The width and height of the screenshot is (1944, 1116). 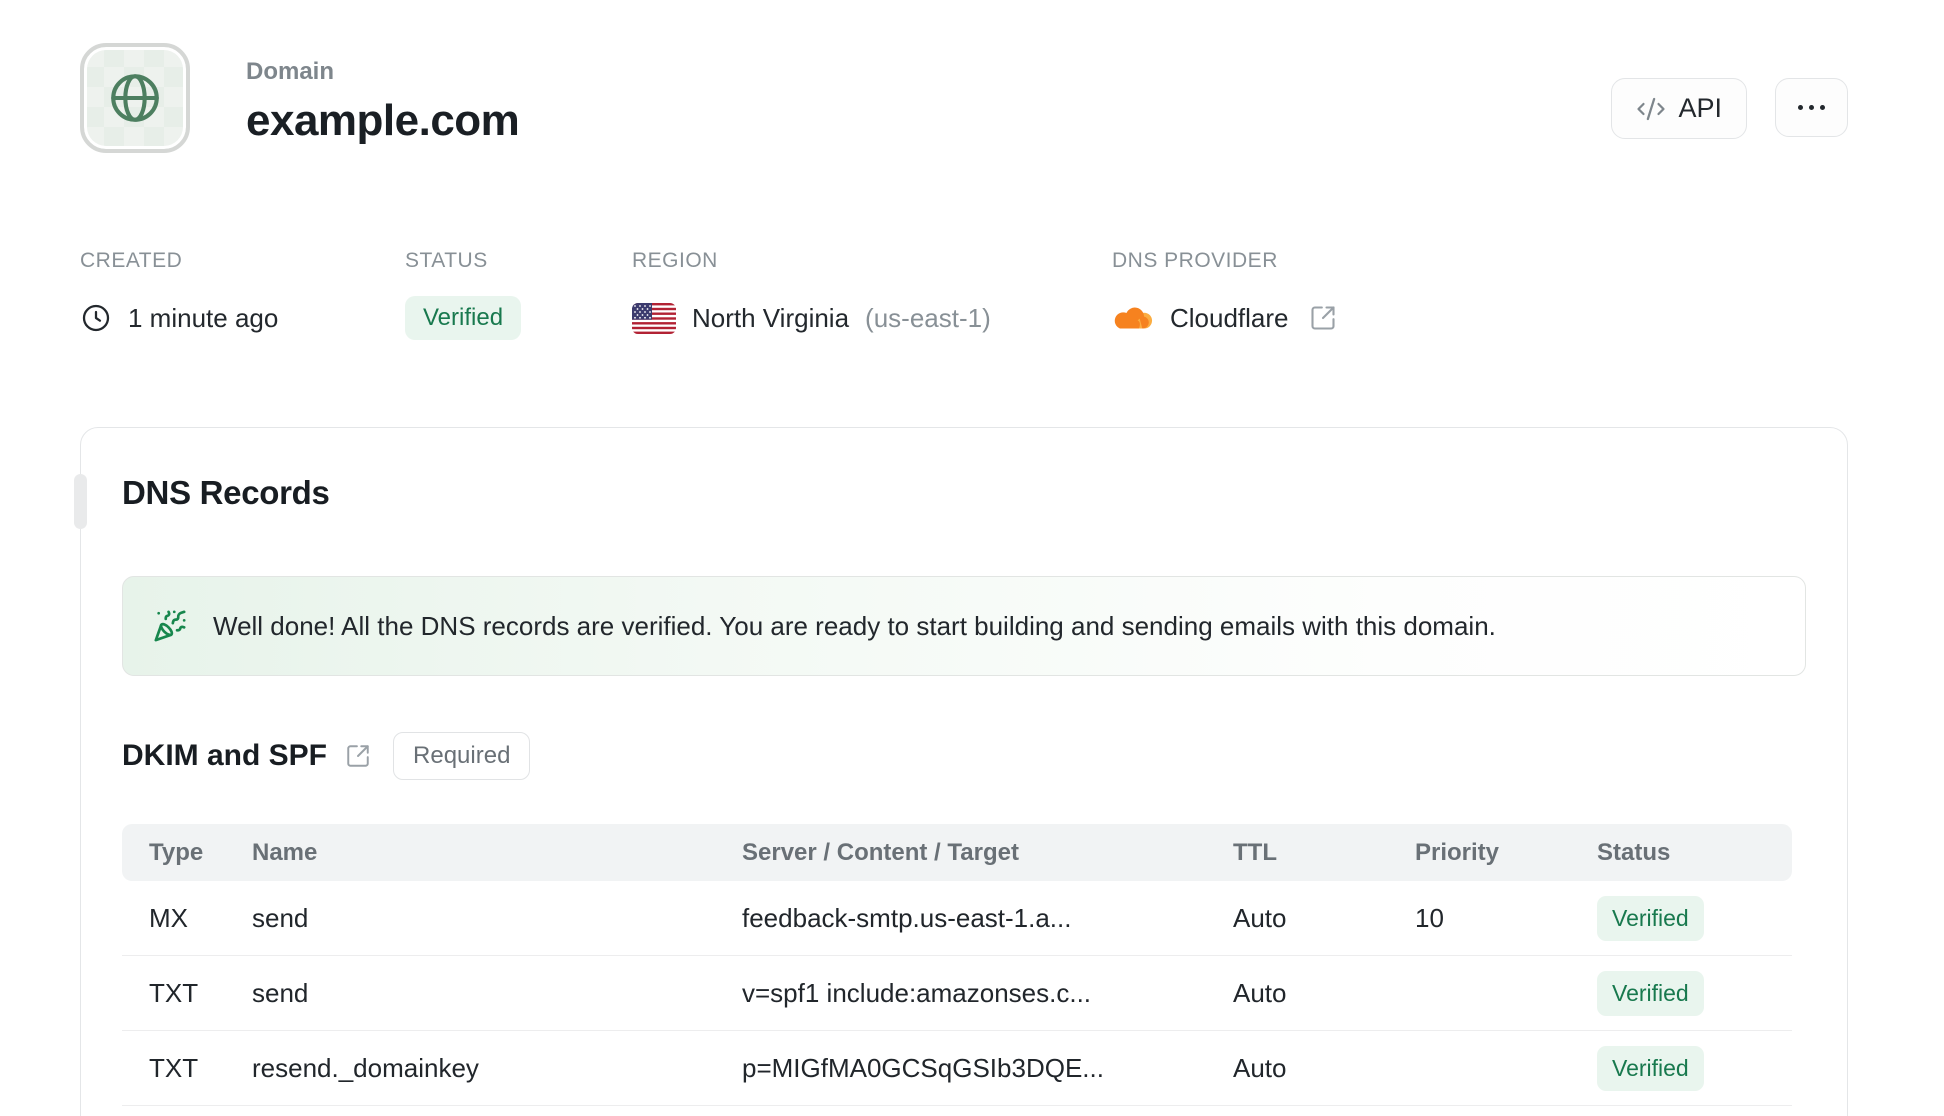 I want to click on meta-status: STATUS Verified, so click(x=518, y=295).